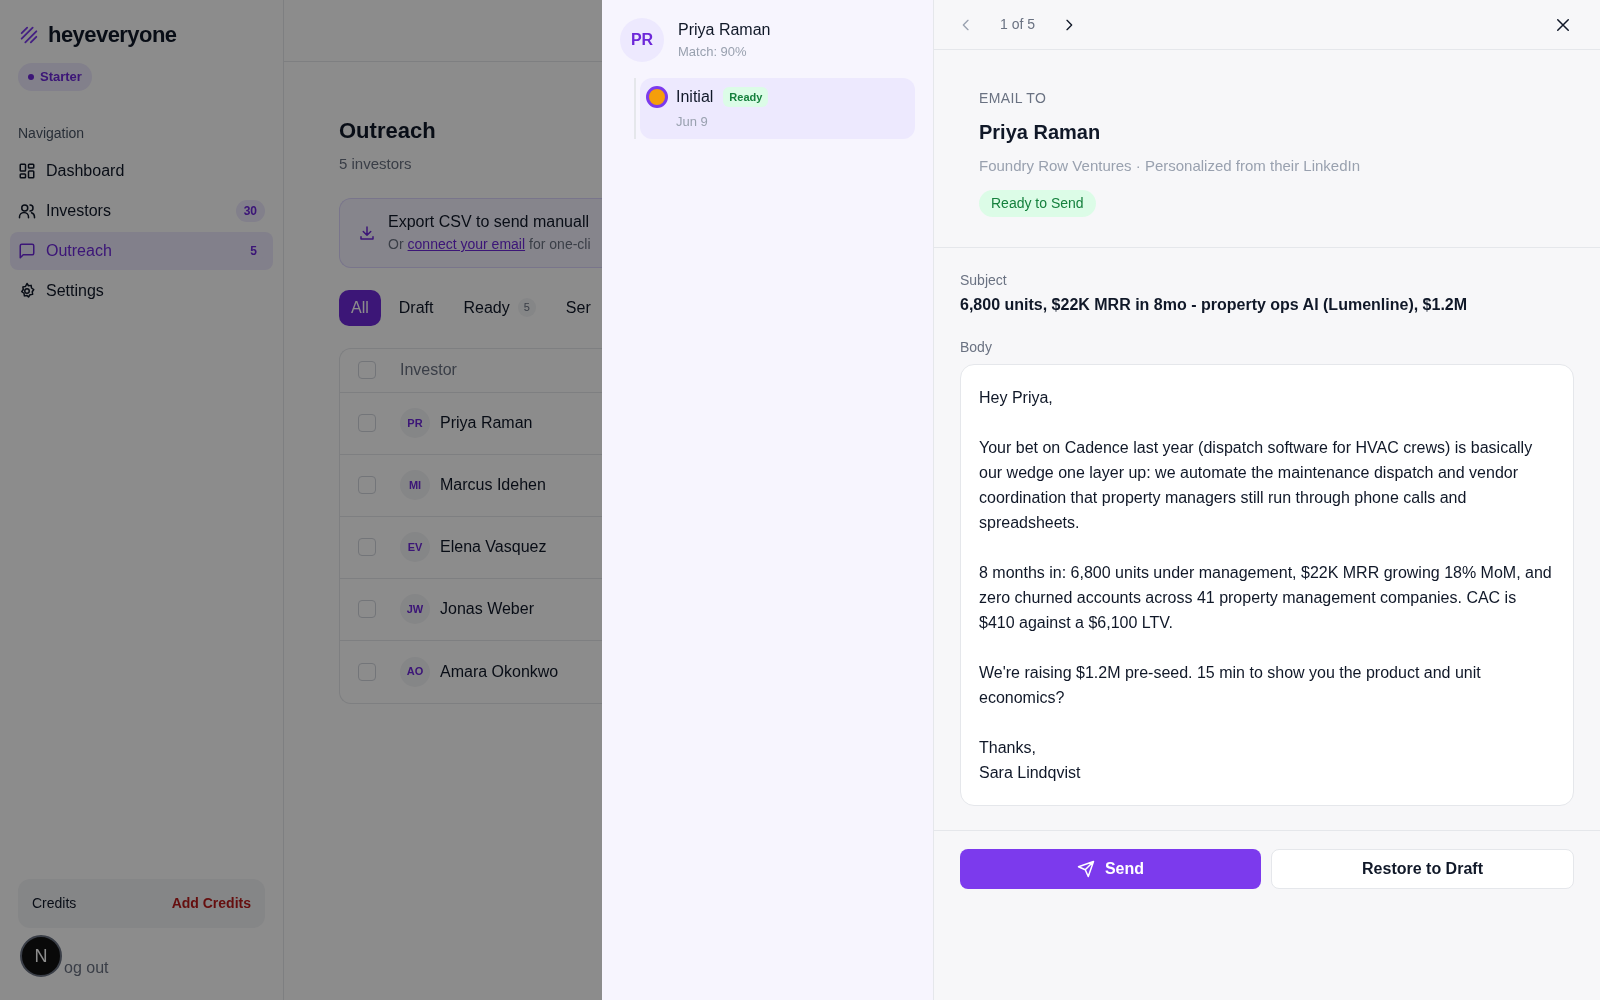 Image resolution: width=1600 pixels, height=1000 pixels. Describe the element at coordinates (415, 671) in the screenshot. I see `avatar: AO` at that location.